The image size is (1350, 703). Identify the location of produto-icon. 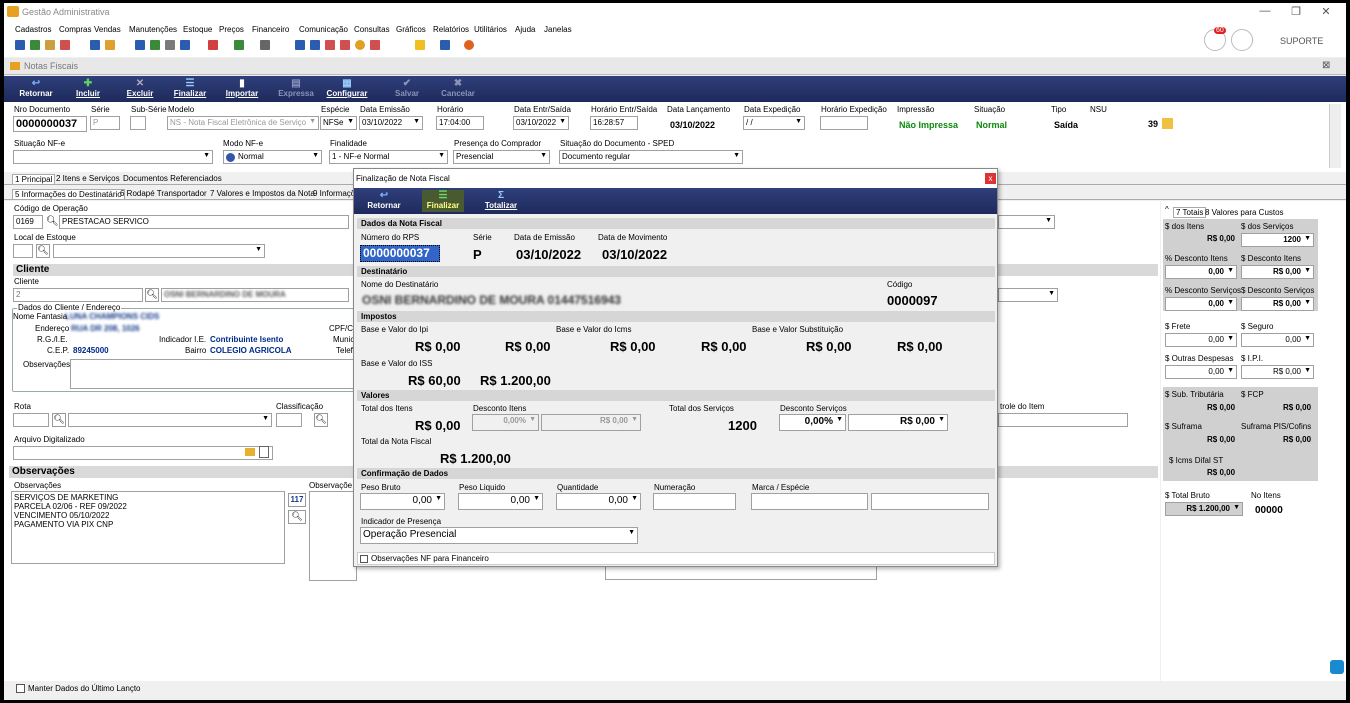
(50, 45).